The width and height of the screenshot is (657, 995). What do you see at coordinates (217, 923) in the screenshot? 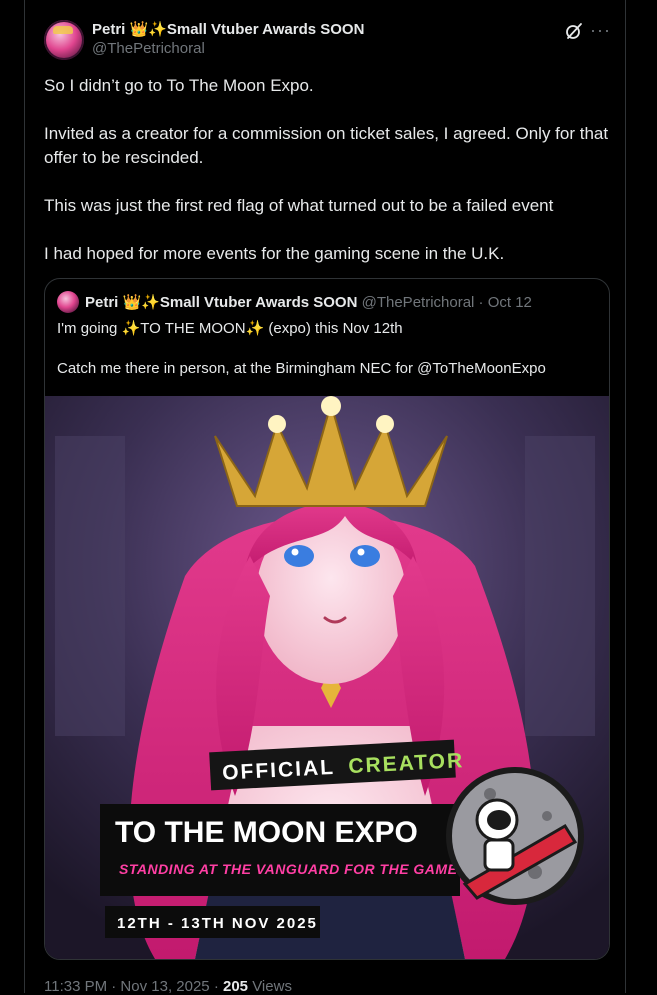
I see `poster-dates: 12TH - 13TH NOV 2025` at bounding box center [217, 923].